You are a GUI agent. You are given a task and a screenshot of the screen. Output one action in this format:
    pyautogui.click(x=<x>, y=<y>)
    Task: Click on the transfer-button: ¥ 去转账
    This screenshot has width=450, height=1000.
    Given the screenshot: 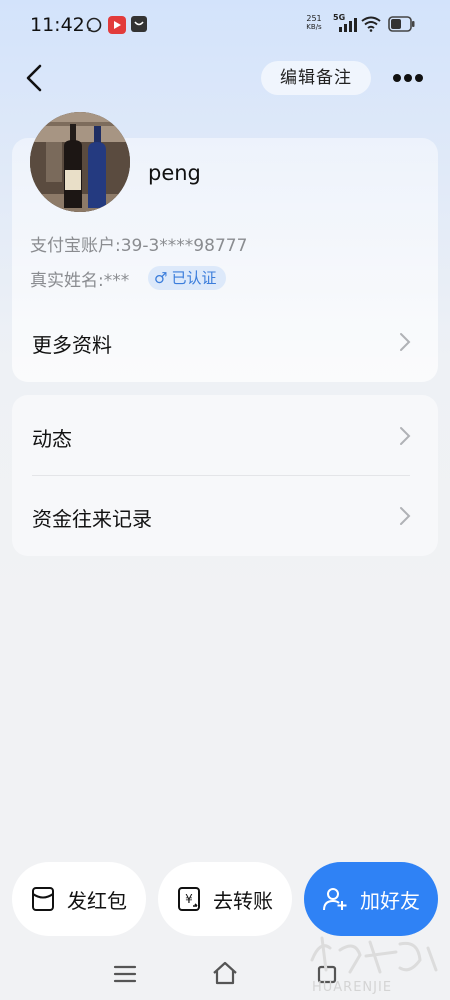 What is the action you would take?
    pyautogui.click(x=225, y=899)
    